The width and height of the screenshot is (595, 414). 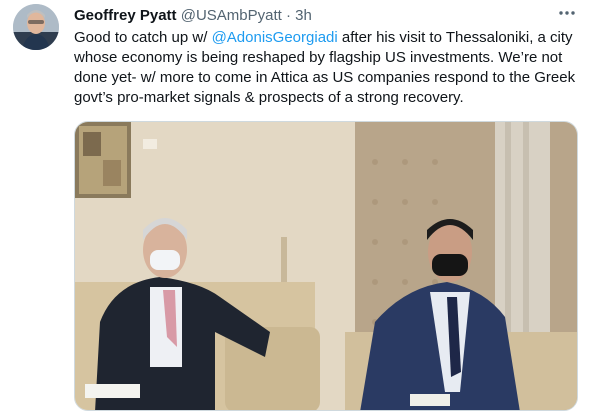 I want to click on ellipsis-icon, so click(x=567, y=15).